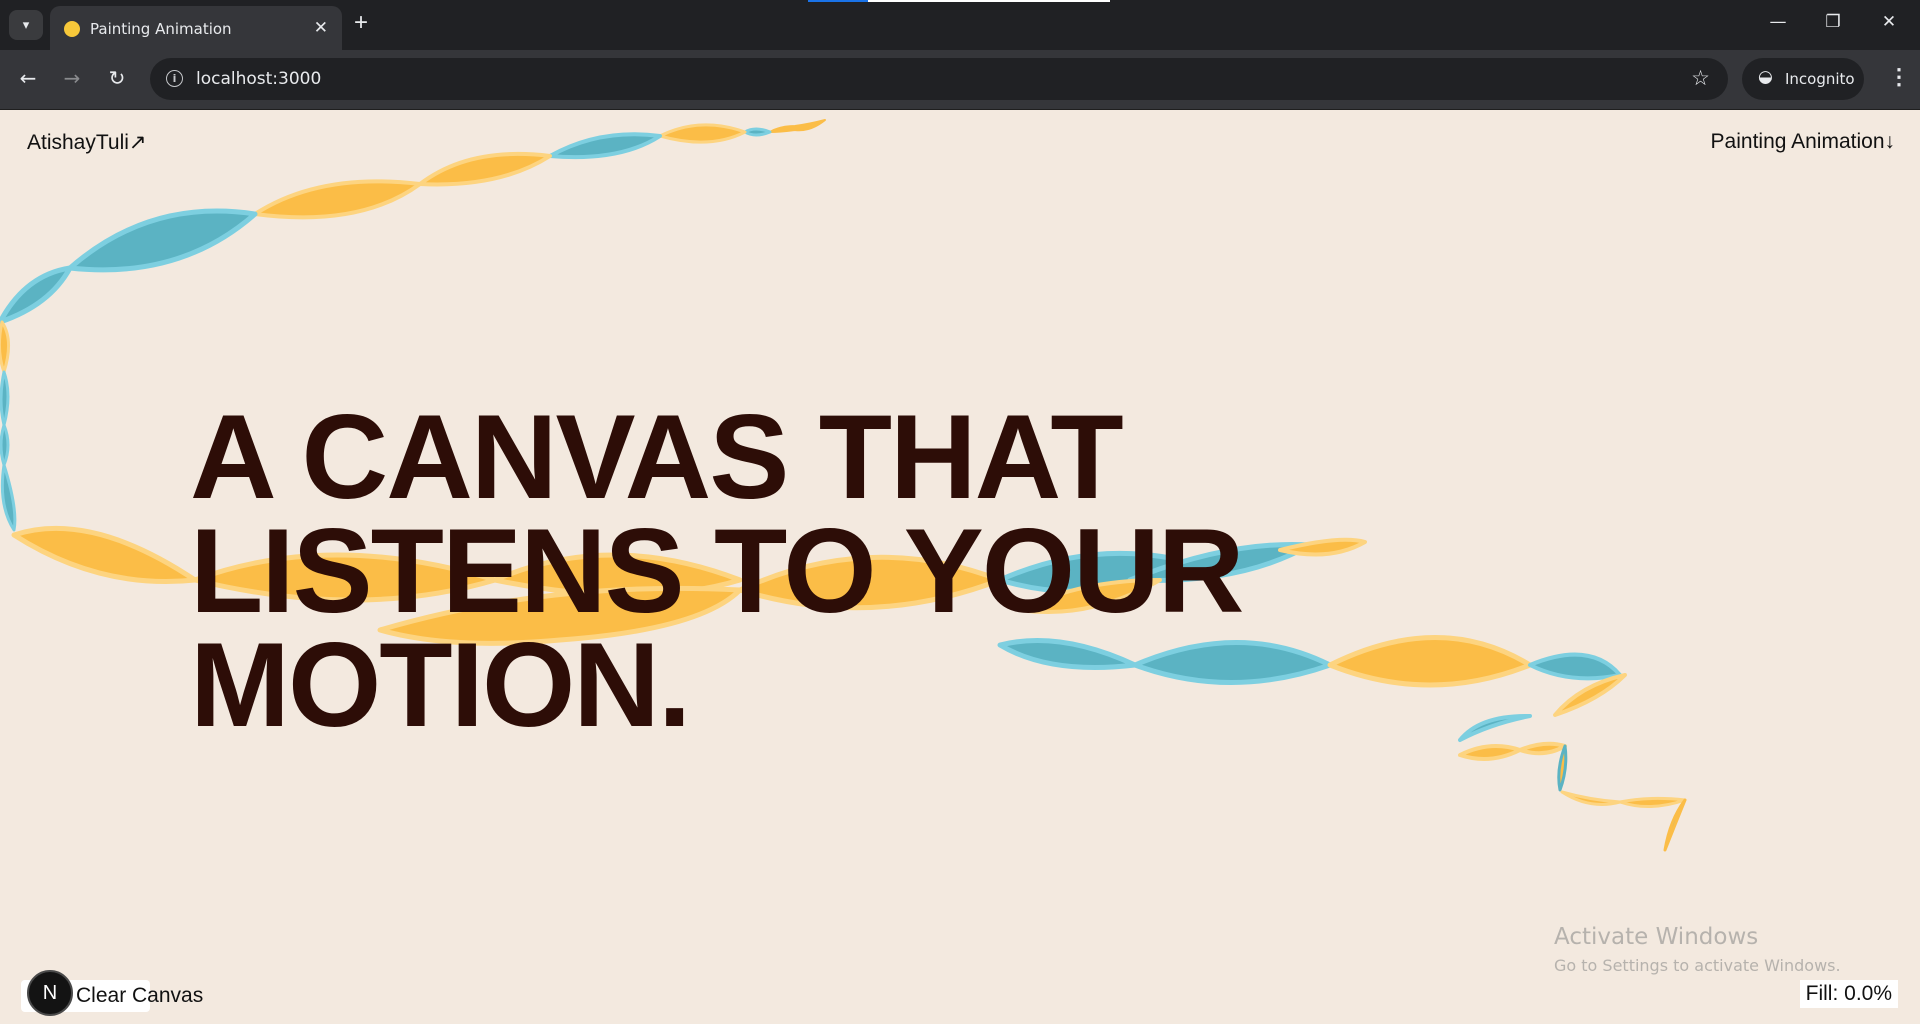 This screenshot has height=1024, width=1920. Describe the element at coordinates (1700, 78) in the screenshot. I see `bookmark-star-icon: ☆` at that location.